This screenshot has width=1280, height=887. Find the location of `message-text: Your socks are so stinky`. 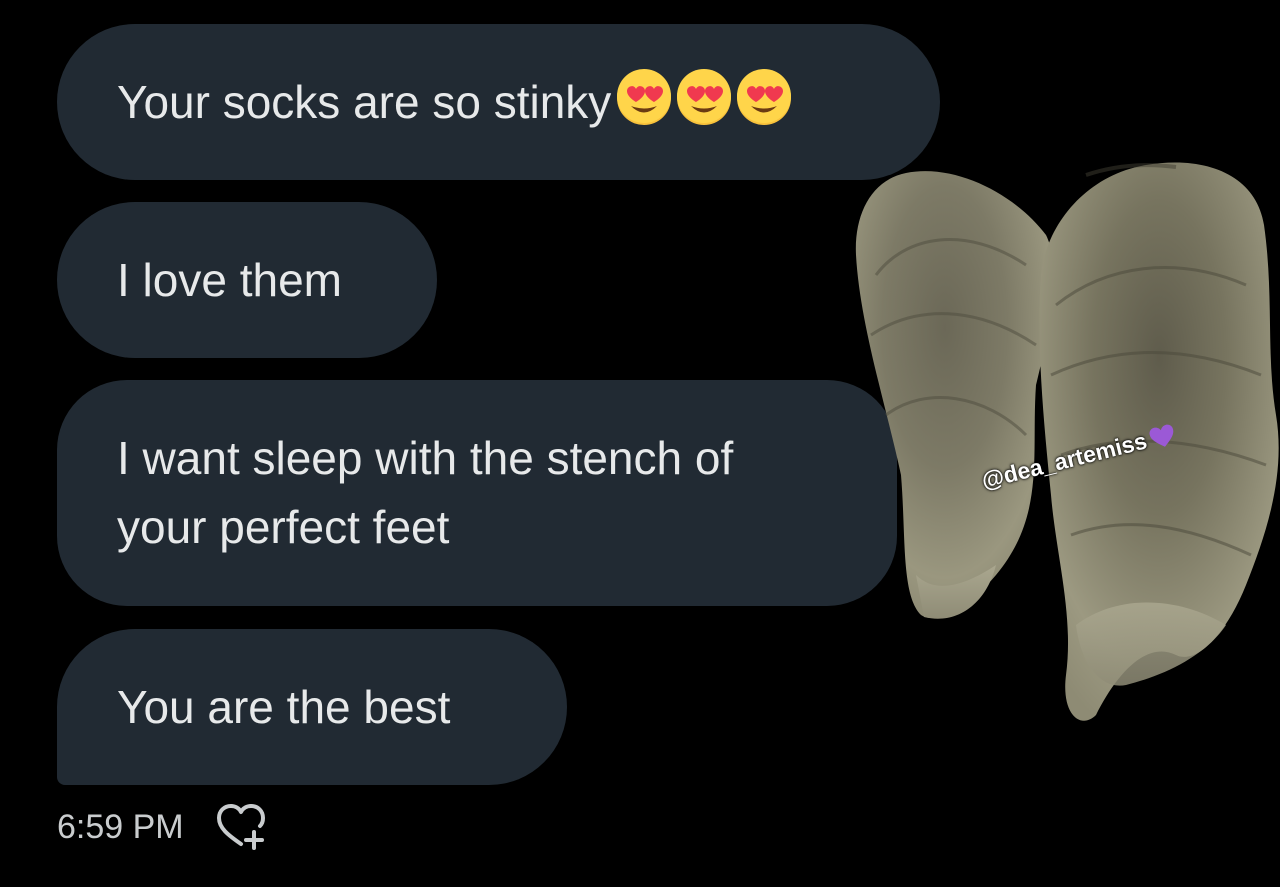

message-text: Your socks are so stinky is located at coordinates (364, 101).